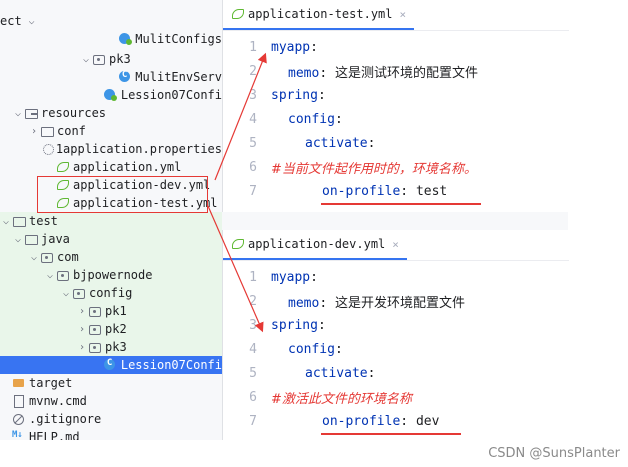 The image size is (628, 467). I want to click on tree-item: ⌵ com, so click(111, 257).